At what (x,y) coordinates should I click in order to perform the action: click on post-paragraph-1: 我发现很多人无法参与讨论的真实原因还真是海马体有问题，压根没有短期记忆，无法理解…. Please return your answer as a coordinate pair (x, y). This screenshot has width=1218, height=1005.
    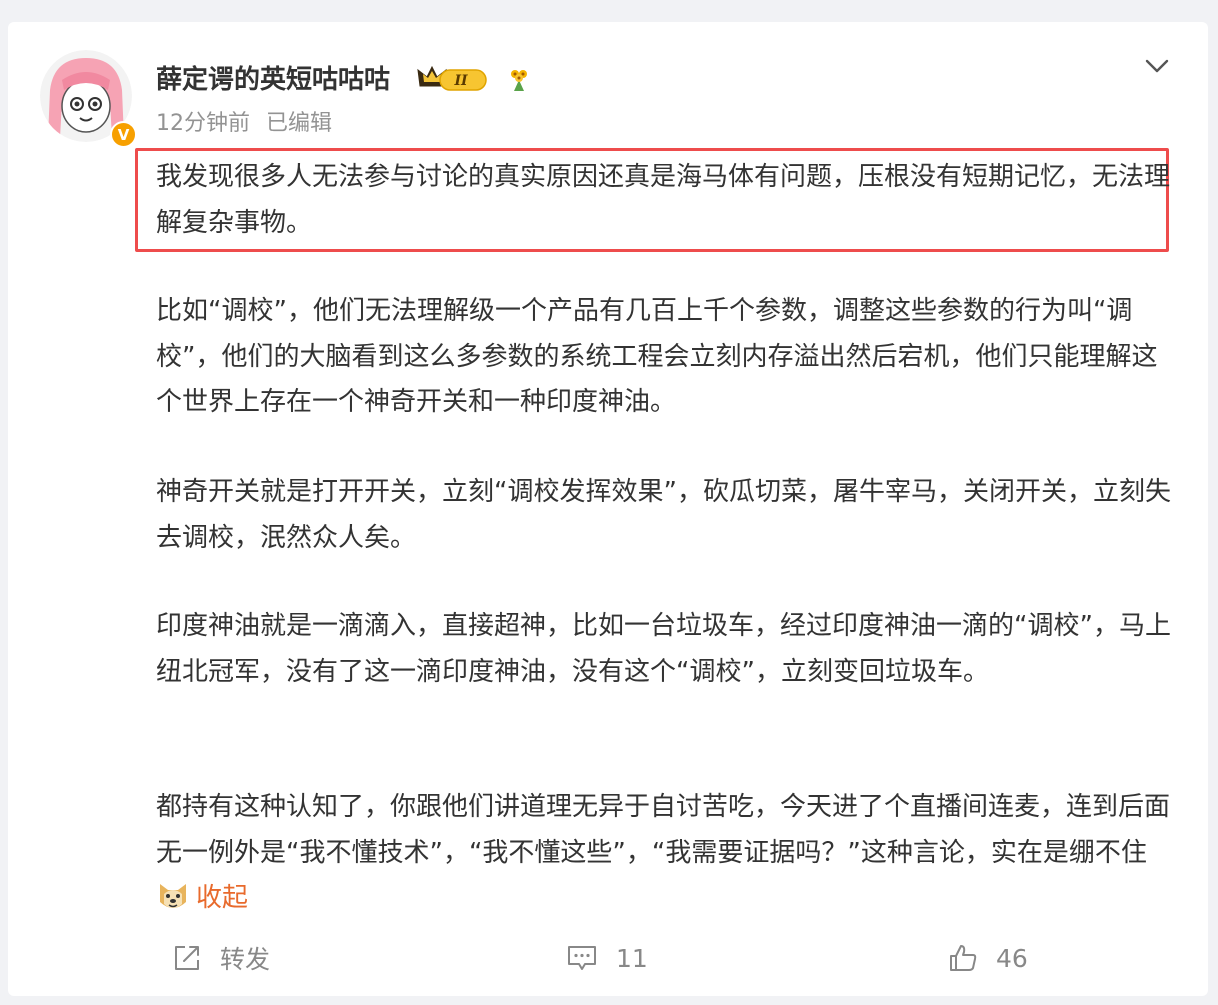
    Looking at the image, I should click on (663, 200).